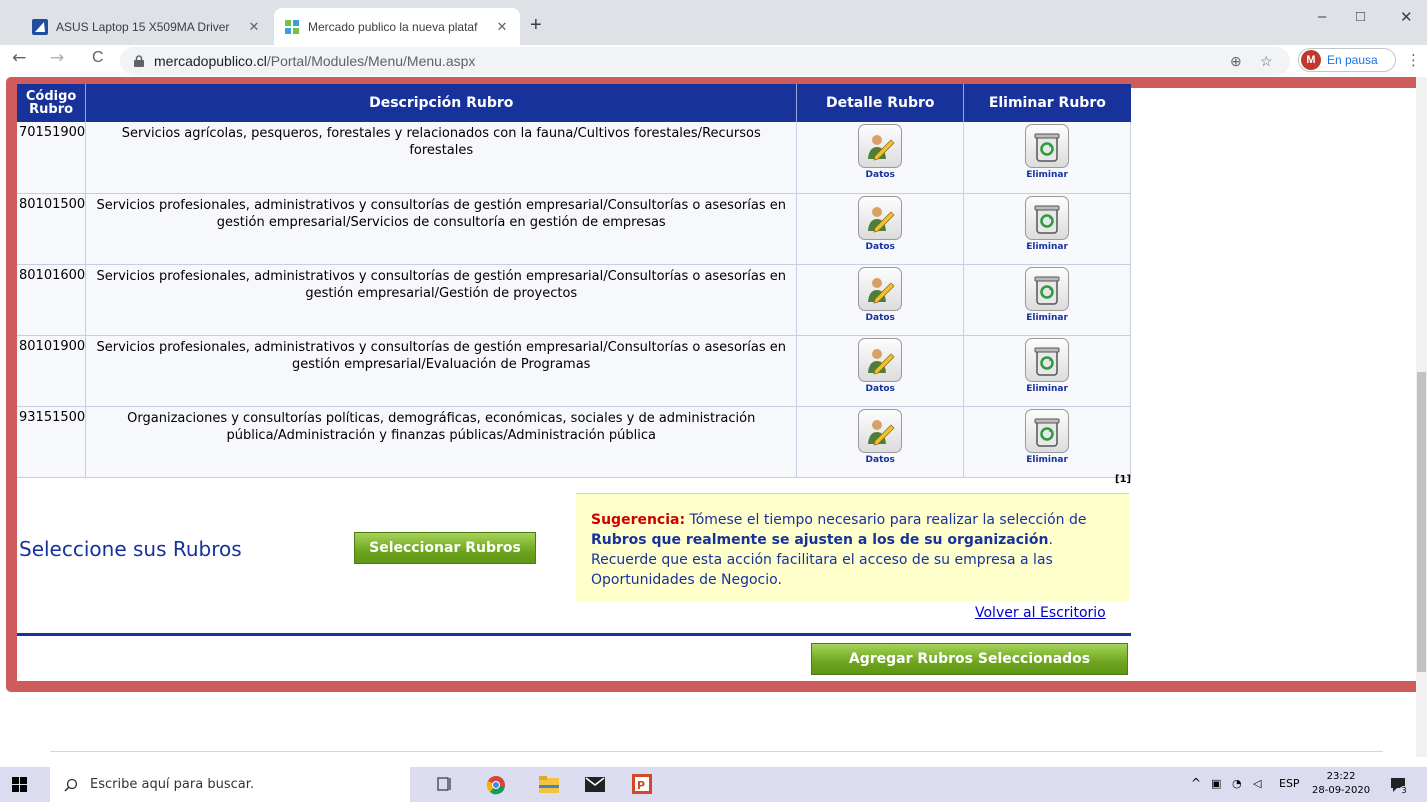  I want to click on close-window-button: ✕, so click(1406, 17).